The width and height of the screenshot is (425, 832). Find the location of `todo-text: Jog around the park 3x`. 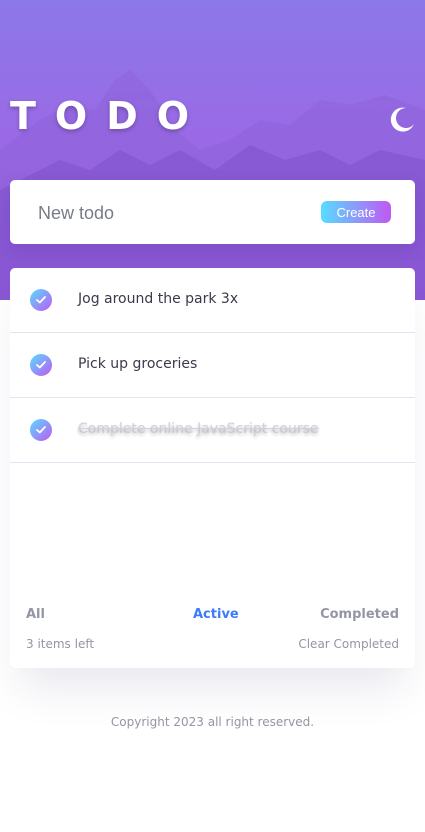

todo-text: Jog around the park 3x is located at coordinates (158, 299).